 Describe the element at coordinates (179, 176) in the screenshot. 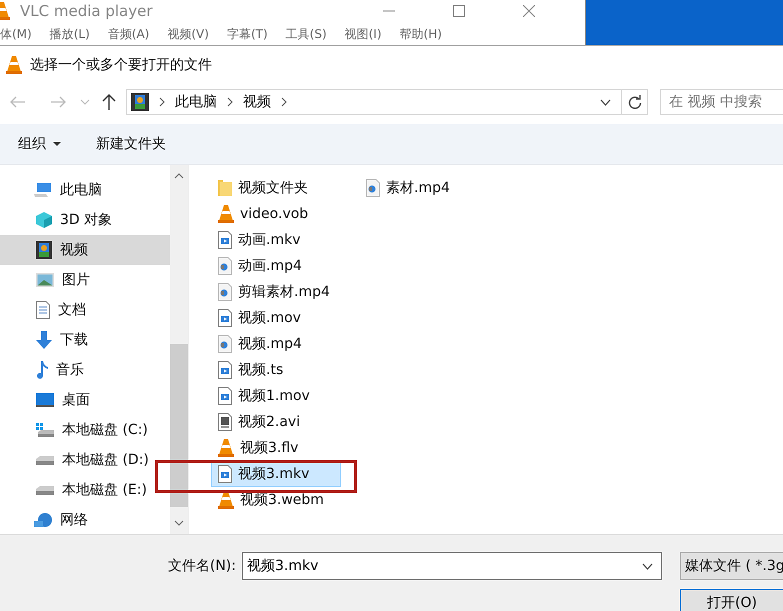

I see `chevron-up-icon` at that location.